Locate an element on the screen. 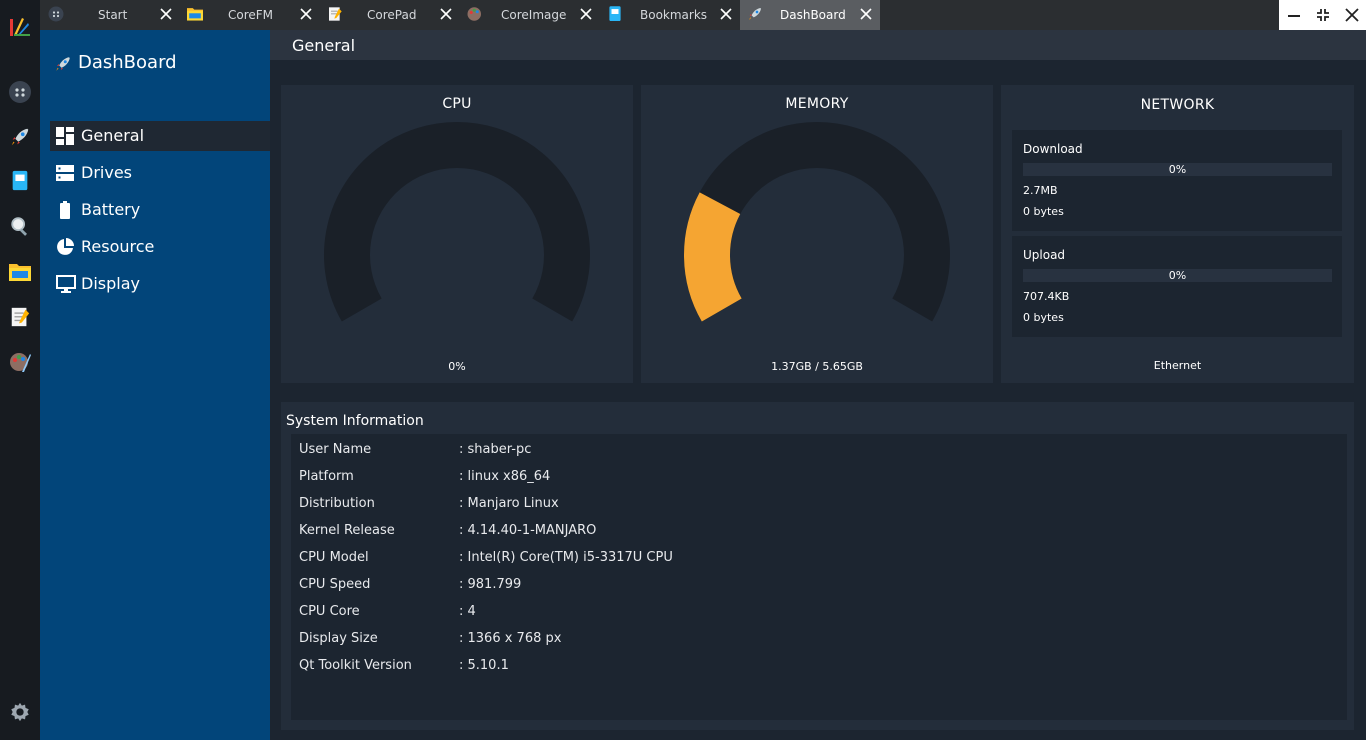  search-icon is located at coordinates (20, 226).